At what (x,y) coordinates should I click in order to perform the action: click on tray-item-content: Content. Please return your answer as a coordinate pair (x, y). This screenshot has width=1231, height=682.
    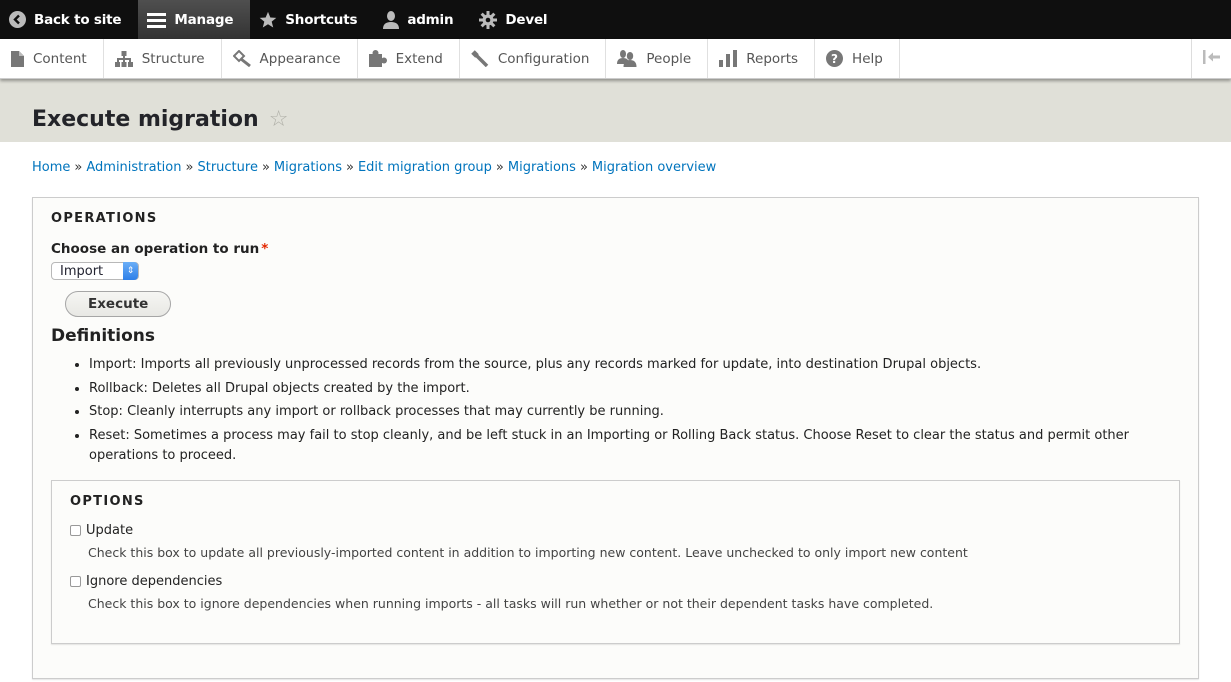
    Looking at the image, I should click on (52, 58).